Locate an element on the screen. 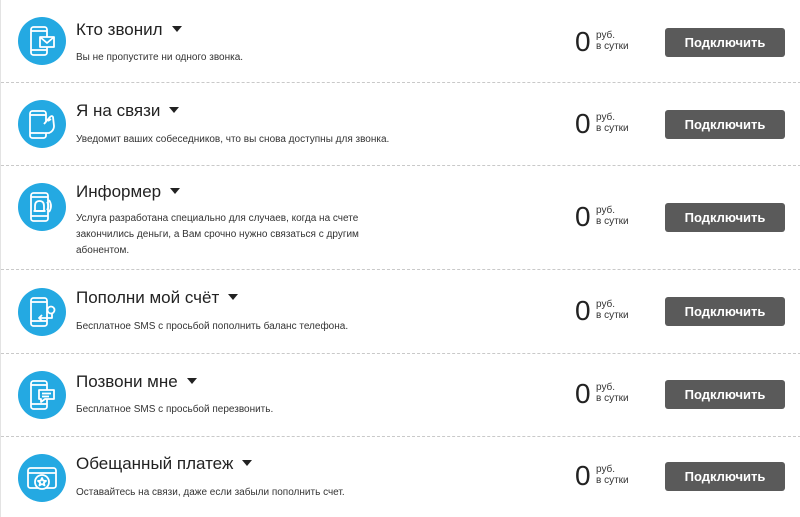 This screenshot has width=800, height=517. service-description: Бесплатное SMS с просьбой перезвонить. is located at coordinates (175, 409).